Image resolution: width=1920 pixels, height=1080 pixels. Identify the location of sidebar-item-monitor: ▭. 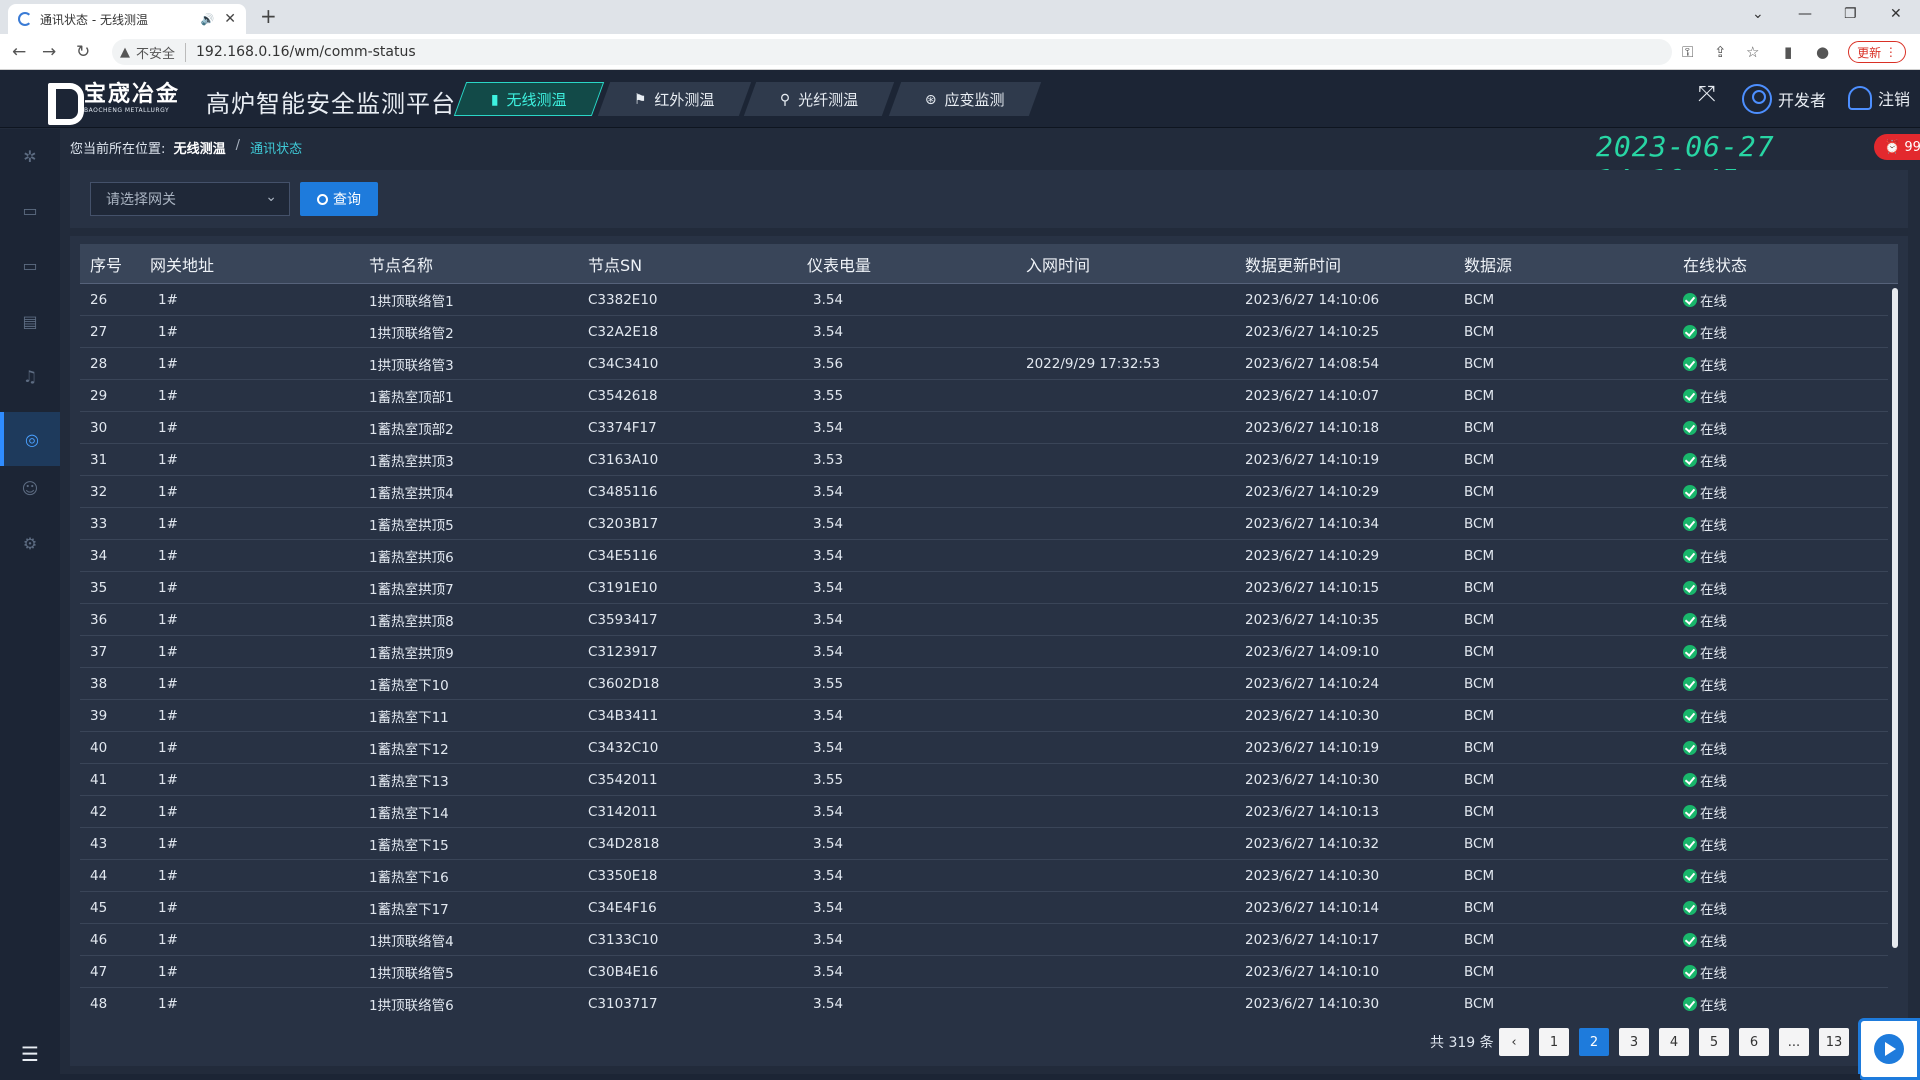
(30, 210).